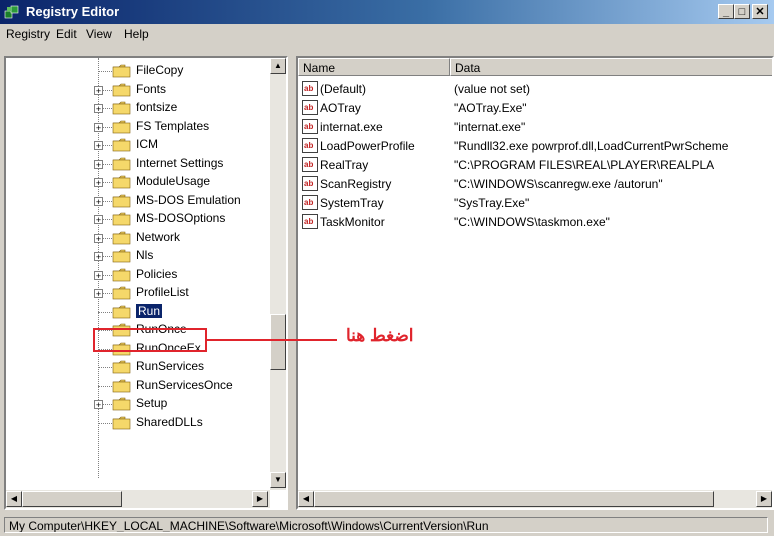  What do you see at coordinates (374, 67) in the screenshot?
I see `column-header-name: Name` at bounding box center [374, 67].